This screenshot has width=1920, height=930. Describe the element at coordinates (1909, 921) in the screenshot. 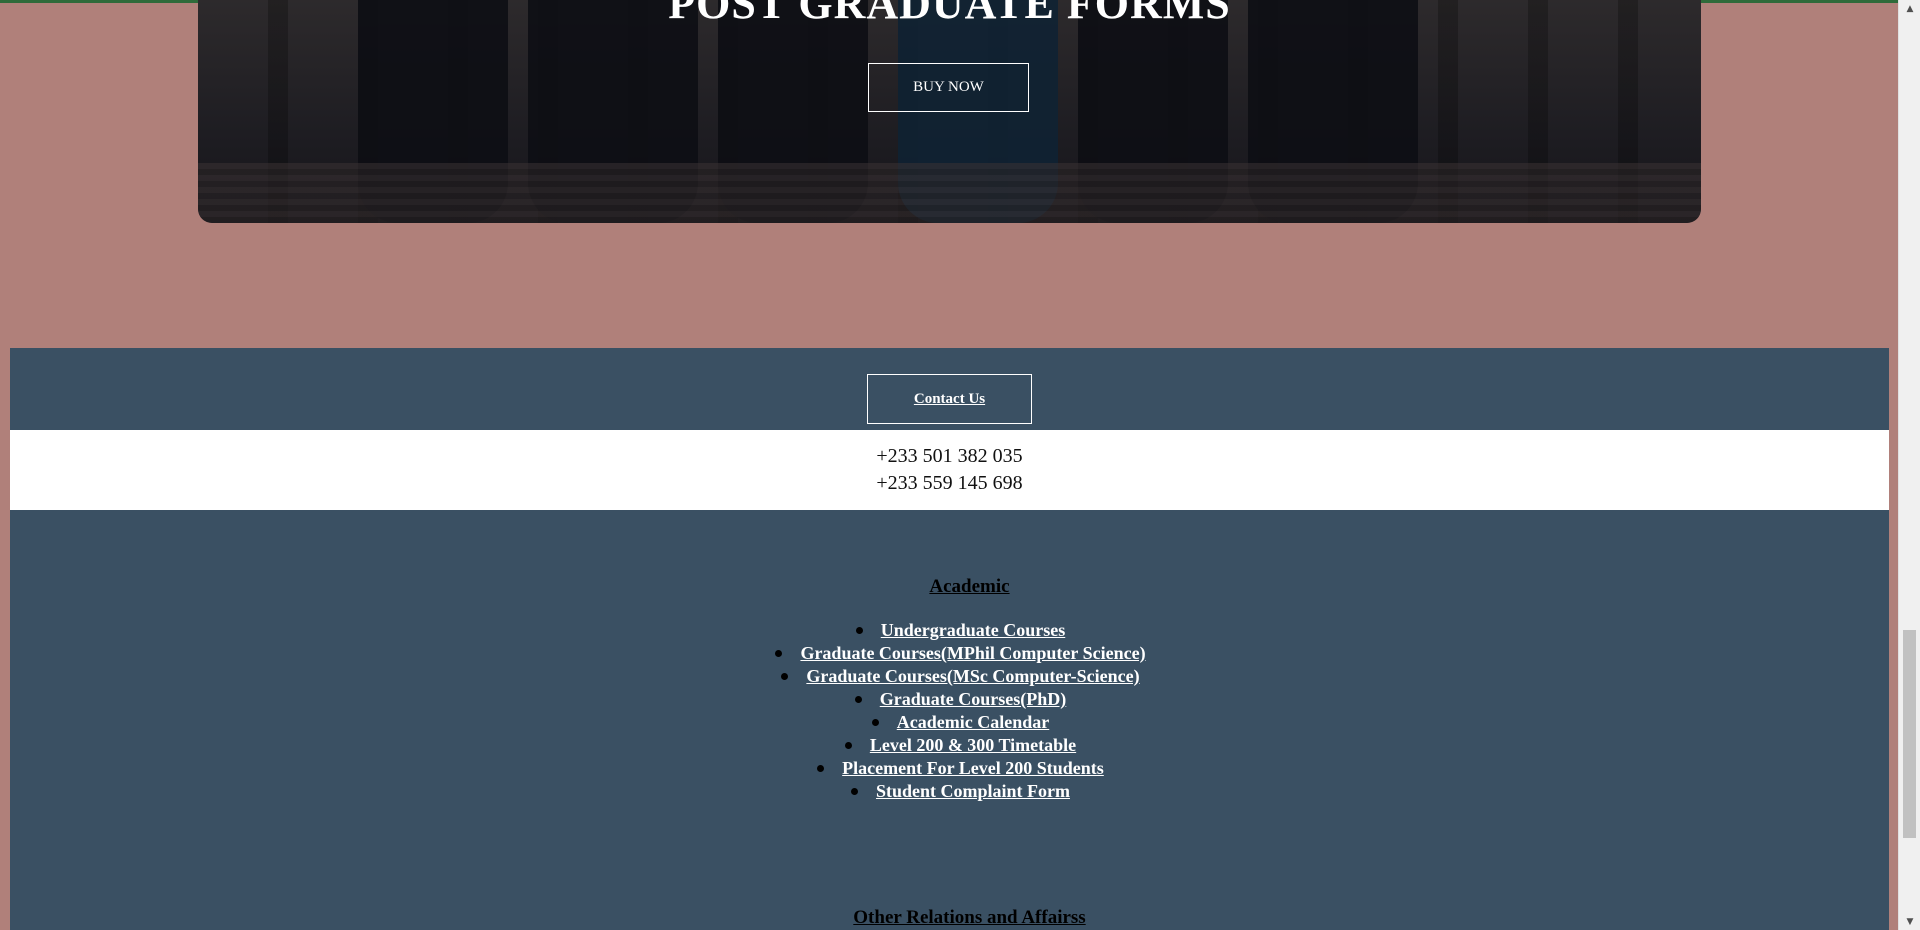

I see `scroll-down-icon: ▼` at that location.